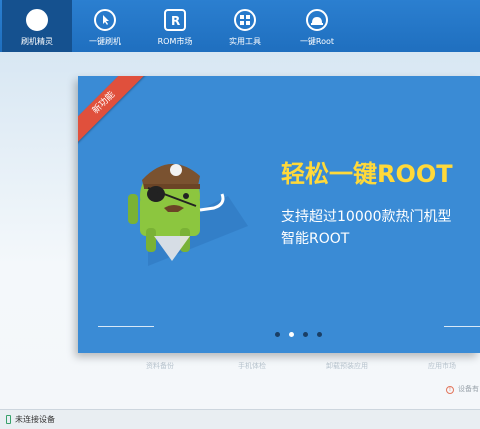  Describe the element at coordinates (37, 20) in the screenshot. I see `shield-logo-icon` at that location.